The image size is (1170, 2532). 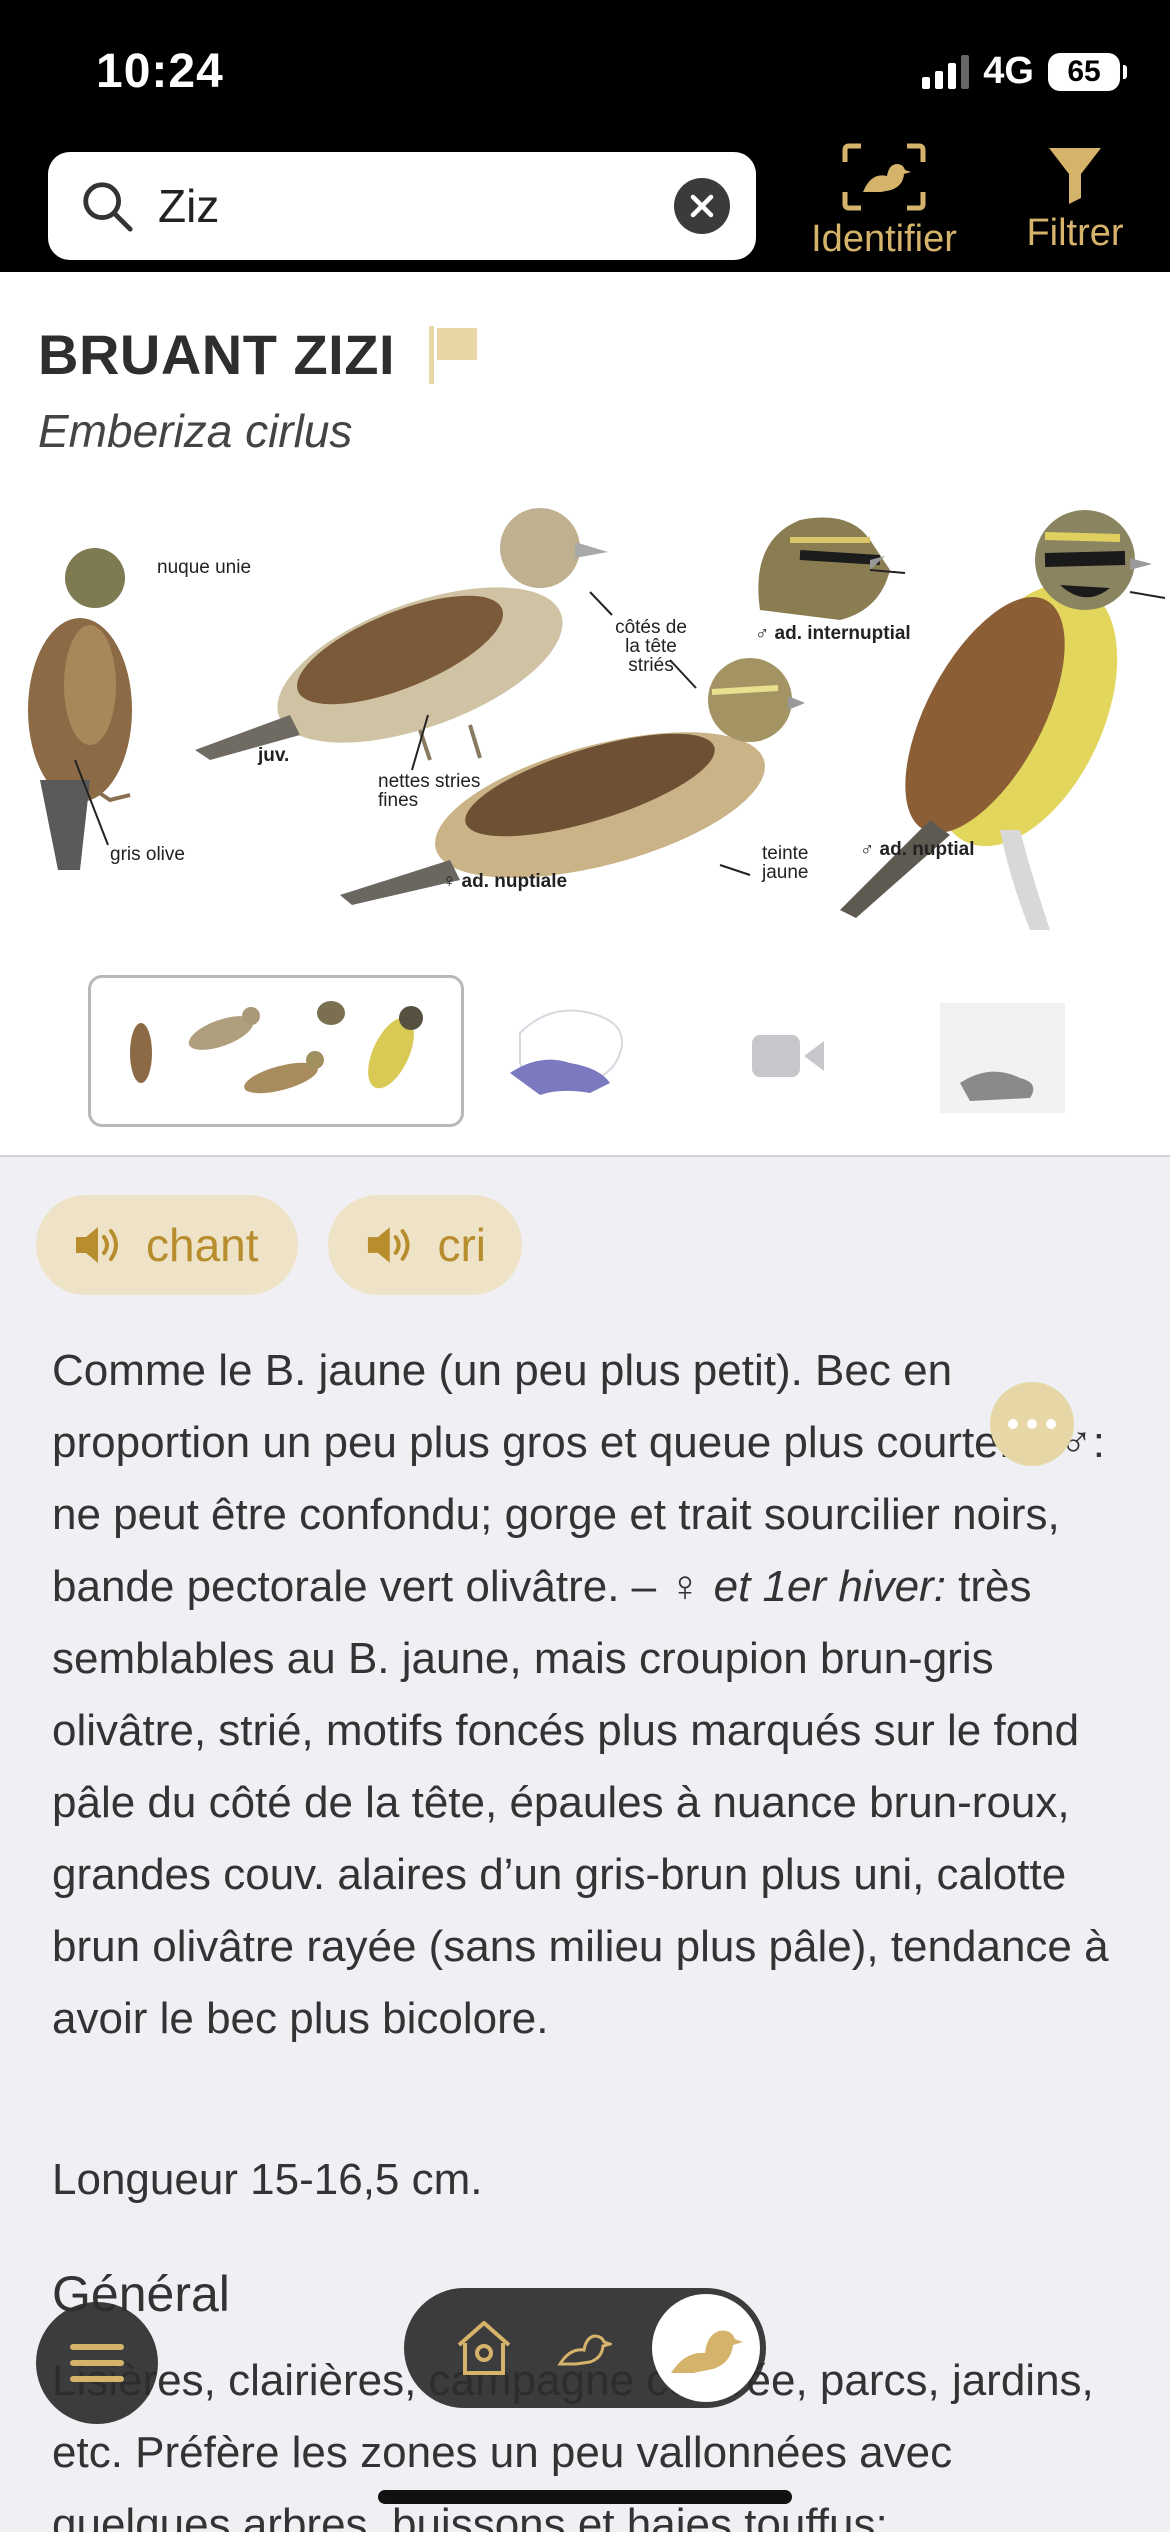 I want to click on song-label: chant, so click(x=202, y=1245).